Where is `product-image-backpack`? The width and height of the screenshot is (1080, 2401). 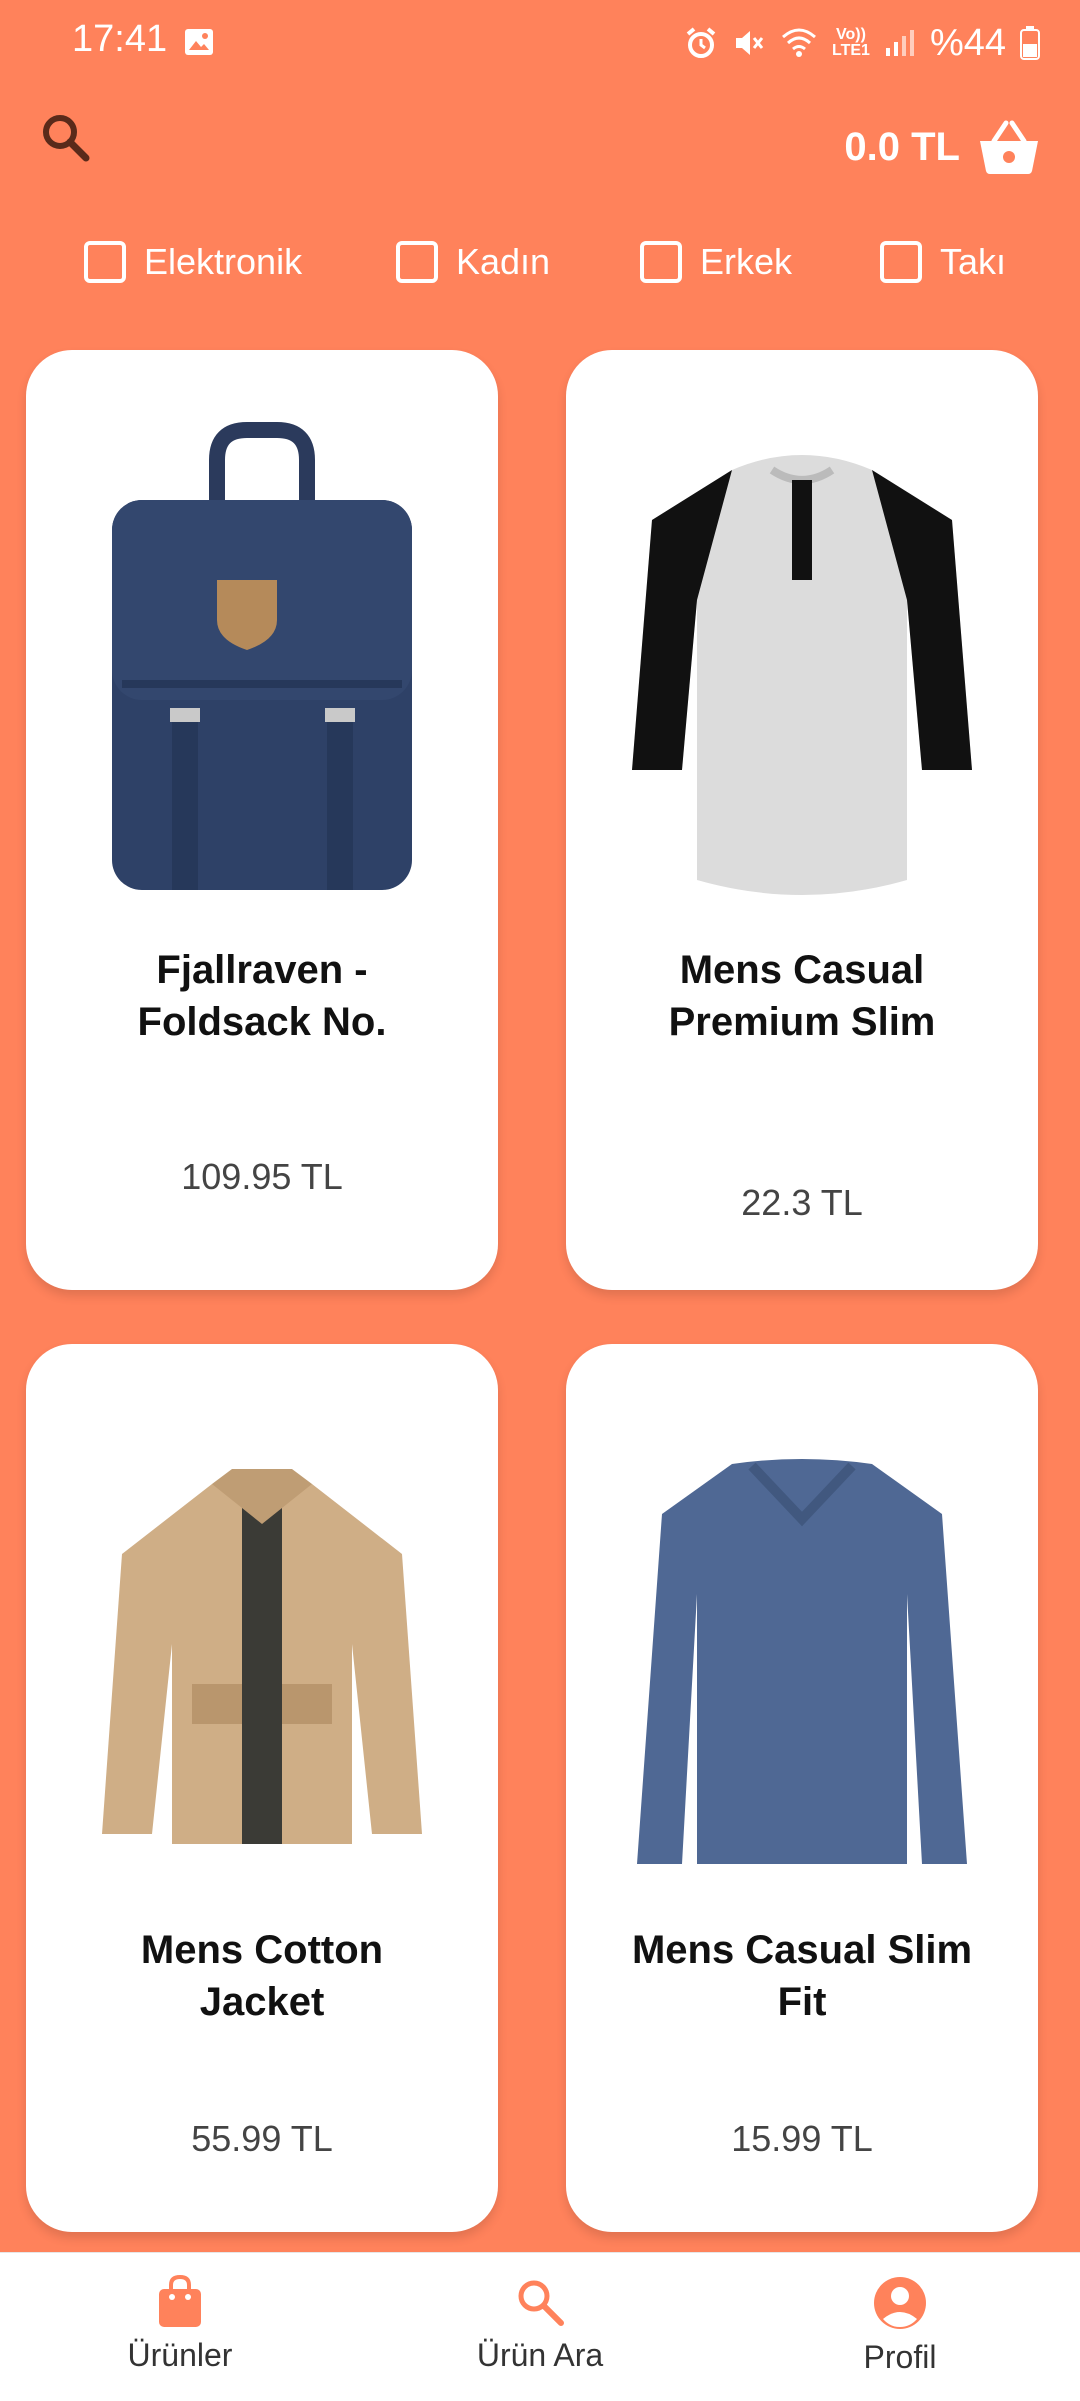
product-image-backpack is located at coordinates (262, 656).